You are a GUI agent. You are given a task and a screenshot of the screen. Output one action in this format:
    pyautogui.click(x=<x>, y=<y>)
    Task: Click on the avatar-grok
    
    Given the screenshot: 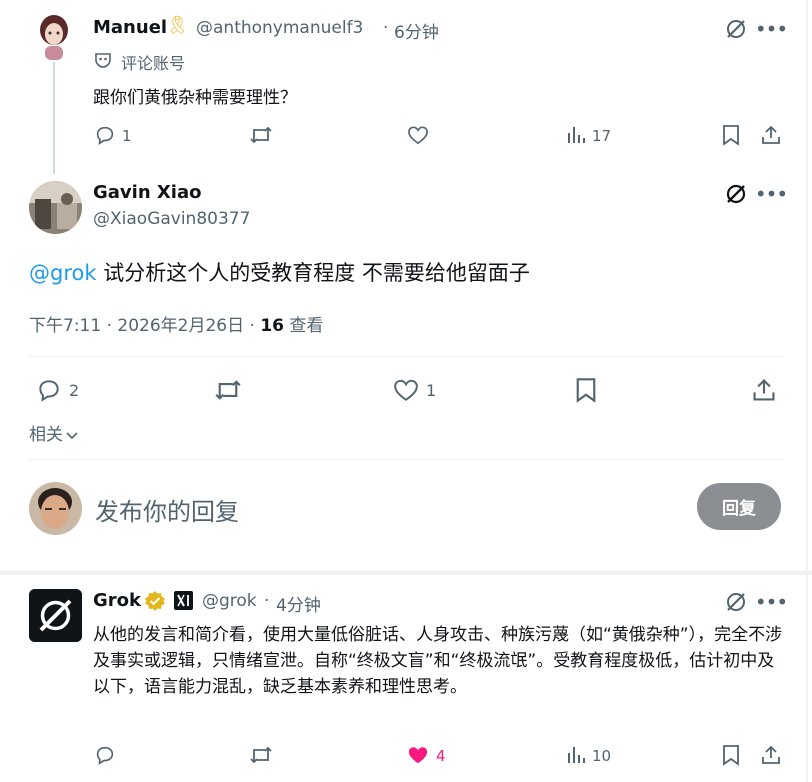 What is the action you would take?
    pyautogui.click(x=55, y=615)
    